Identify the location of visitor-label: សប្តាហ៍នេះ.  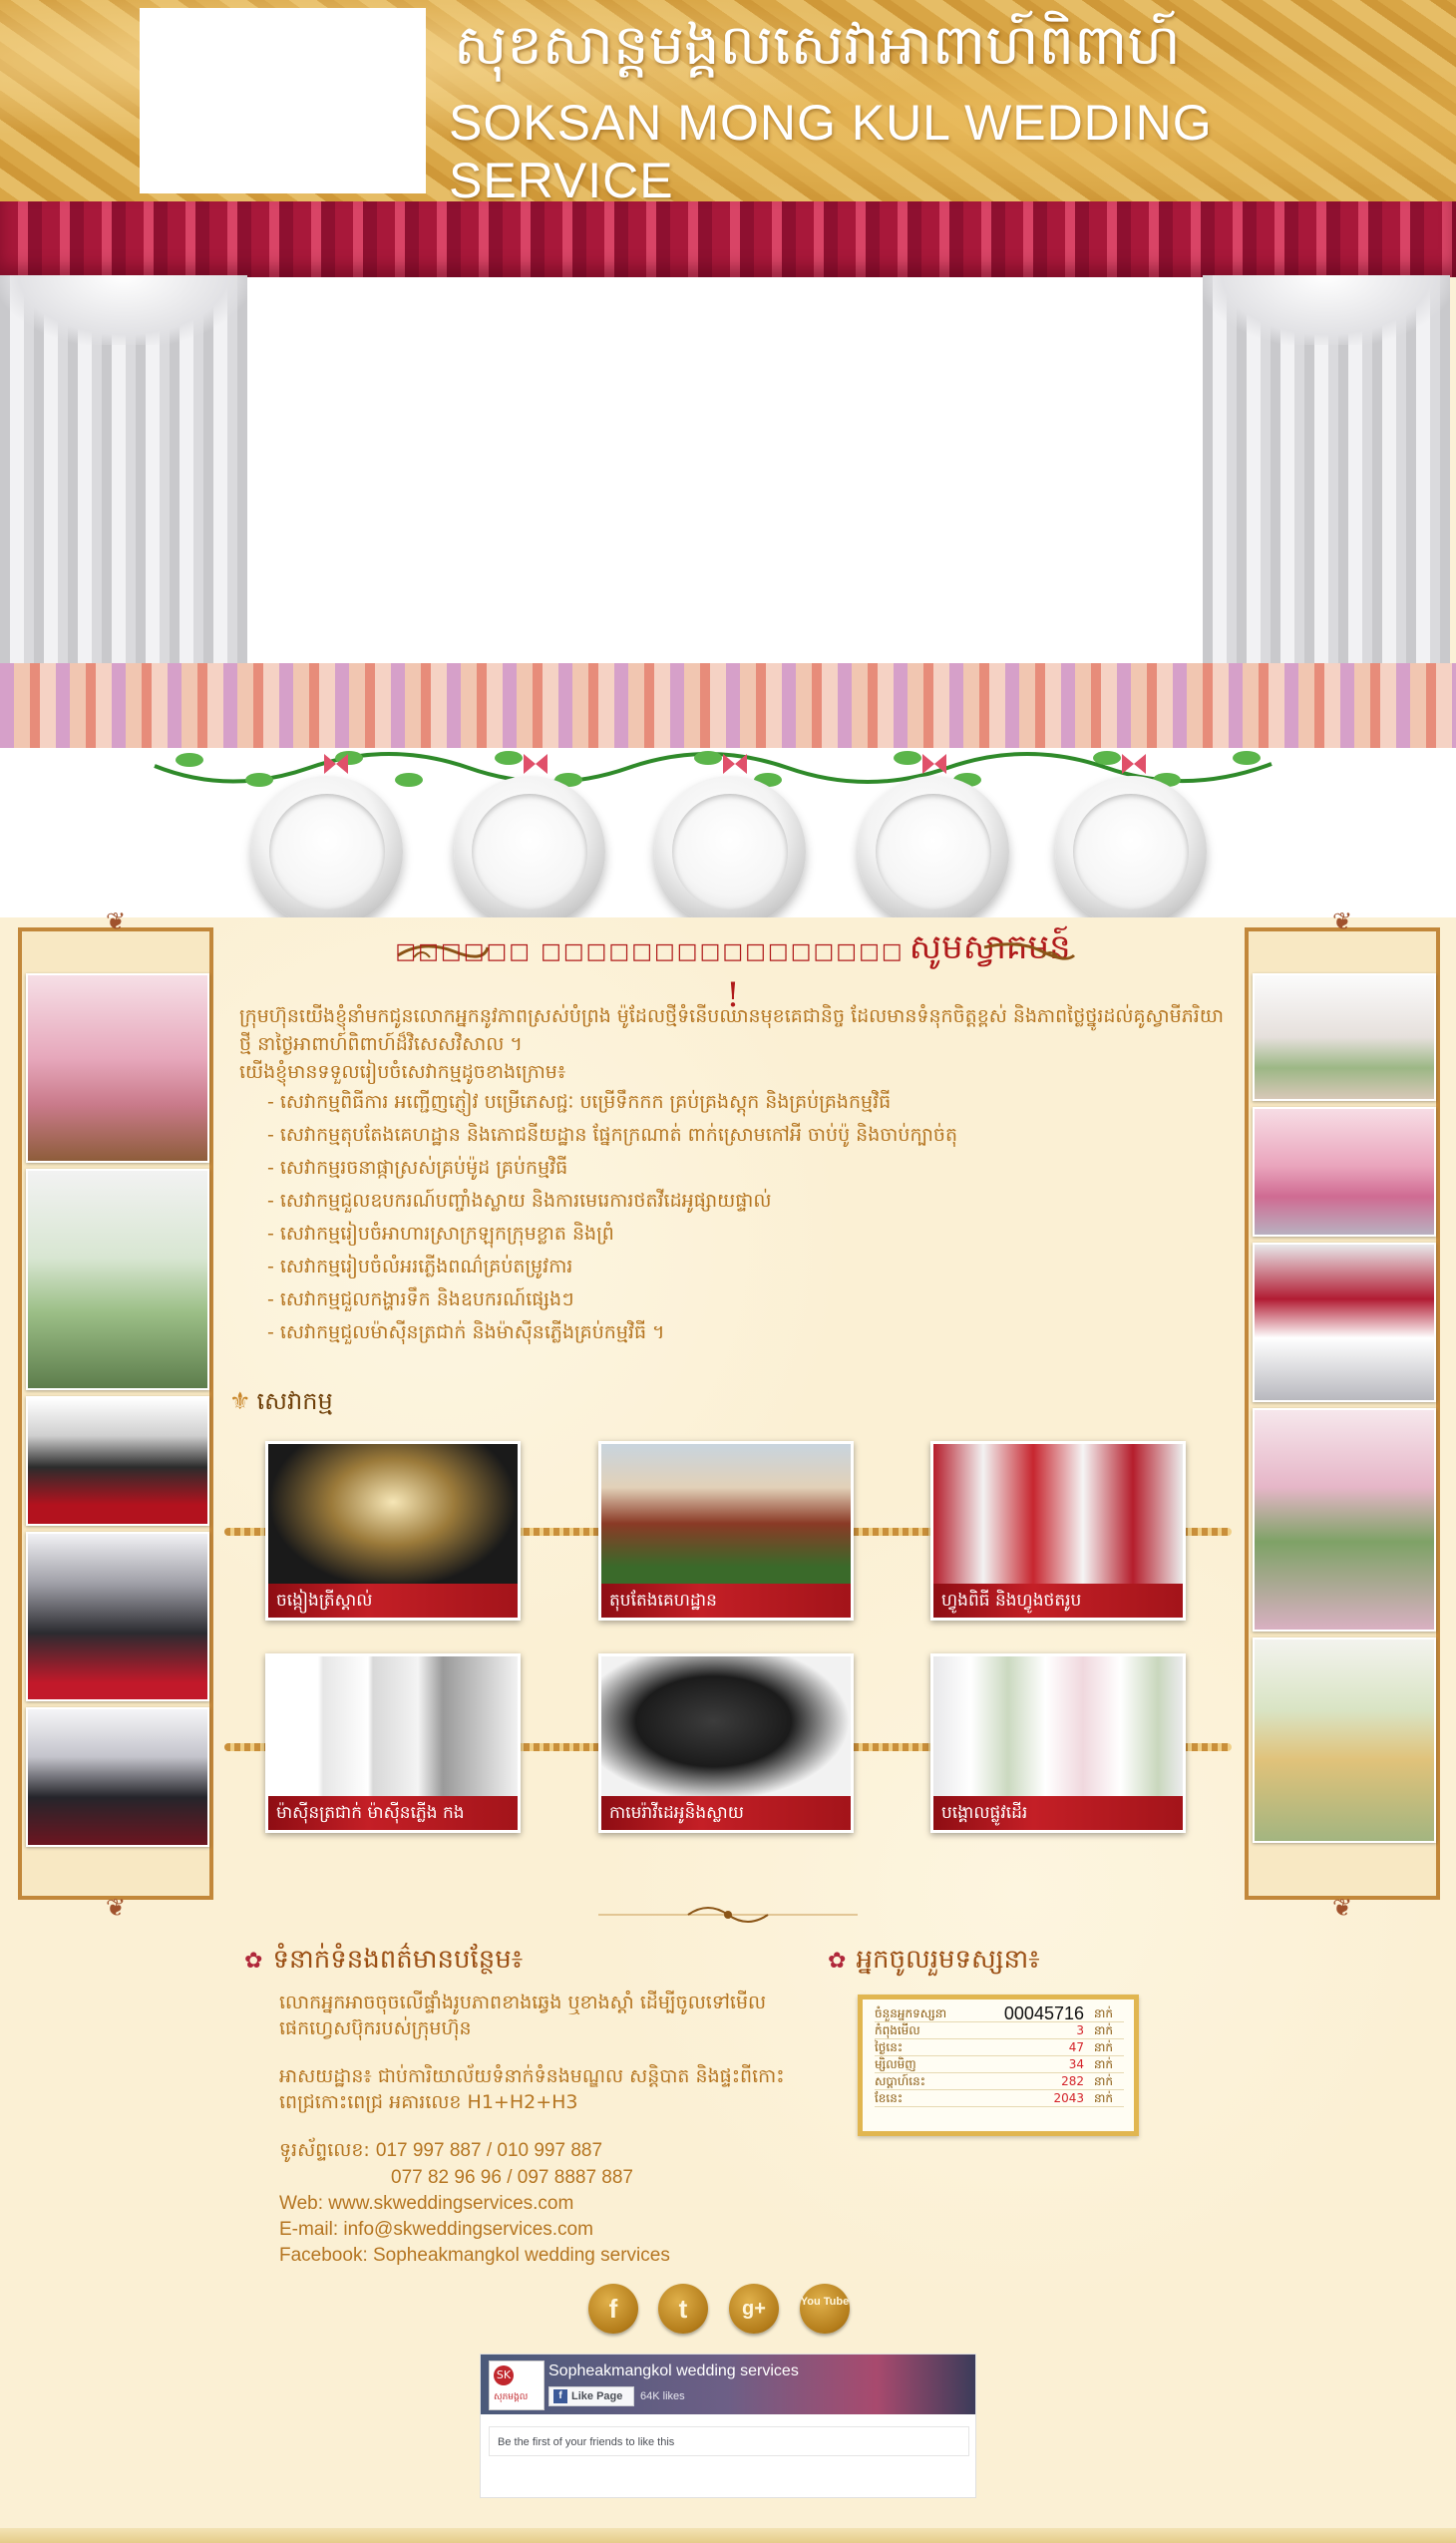
(923, 2081).